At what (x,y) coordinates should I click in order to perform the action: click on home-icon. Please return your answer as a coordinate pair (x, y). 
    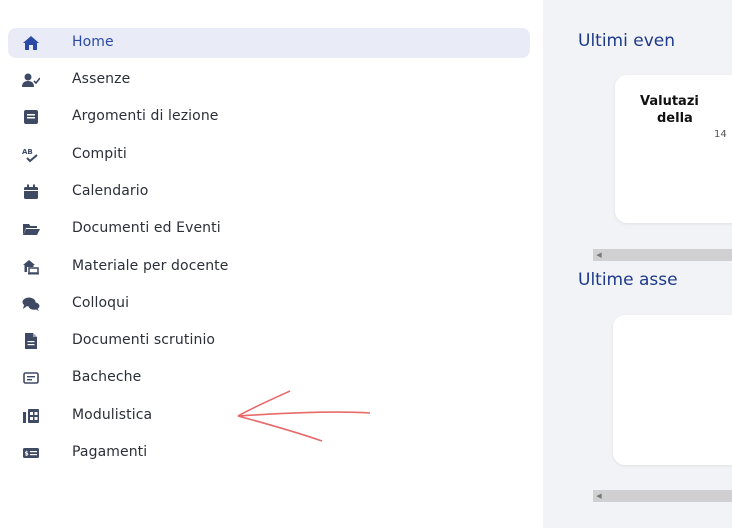
    Looking at the image, I should click on (31, 43).